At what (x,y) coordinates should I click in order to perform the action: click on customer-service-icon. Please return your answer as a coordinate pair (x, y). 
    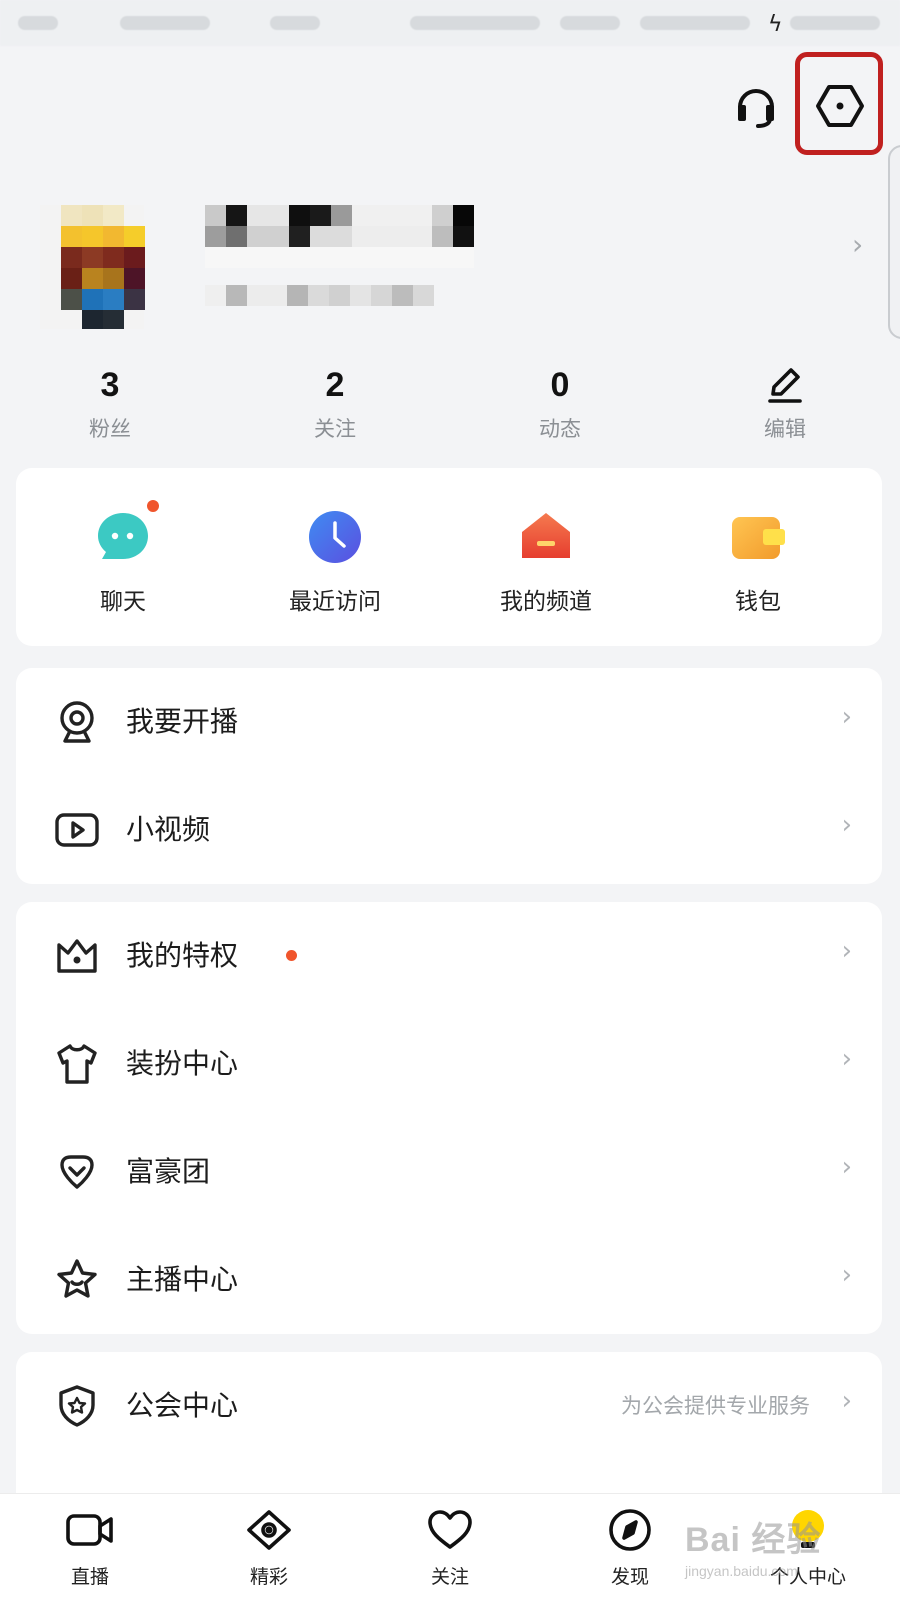
    Looking at the image, I should click on (756, 108).